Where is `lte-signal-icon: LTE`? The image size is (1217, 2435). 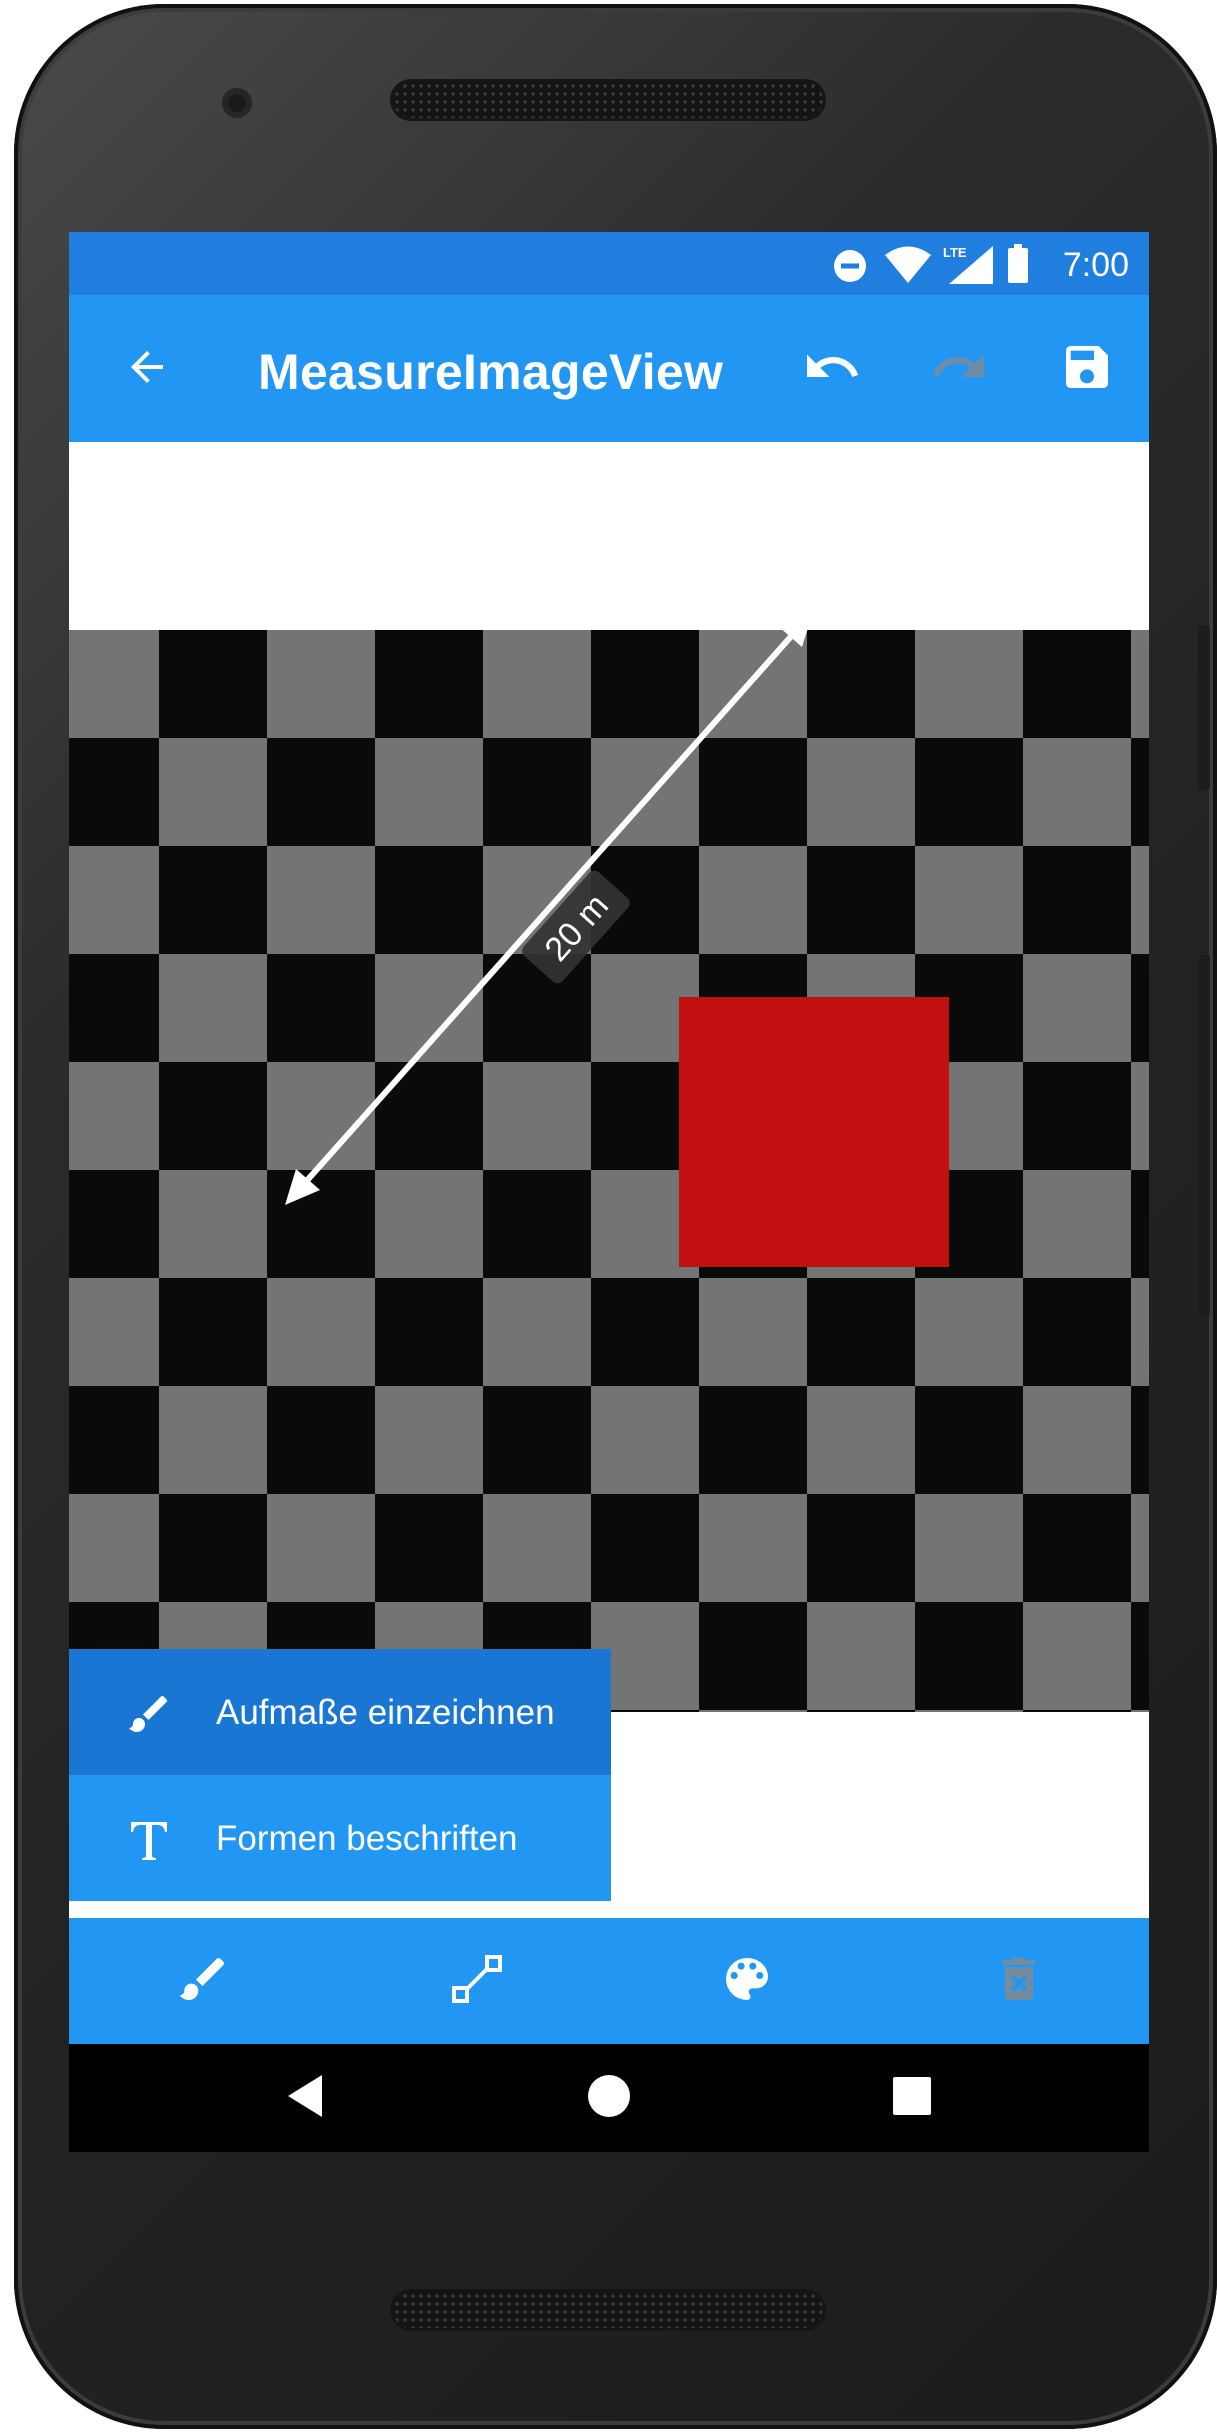
lte-signal-icon: LTE is located at coordinates (968, 267).